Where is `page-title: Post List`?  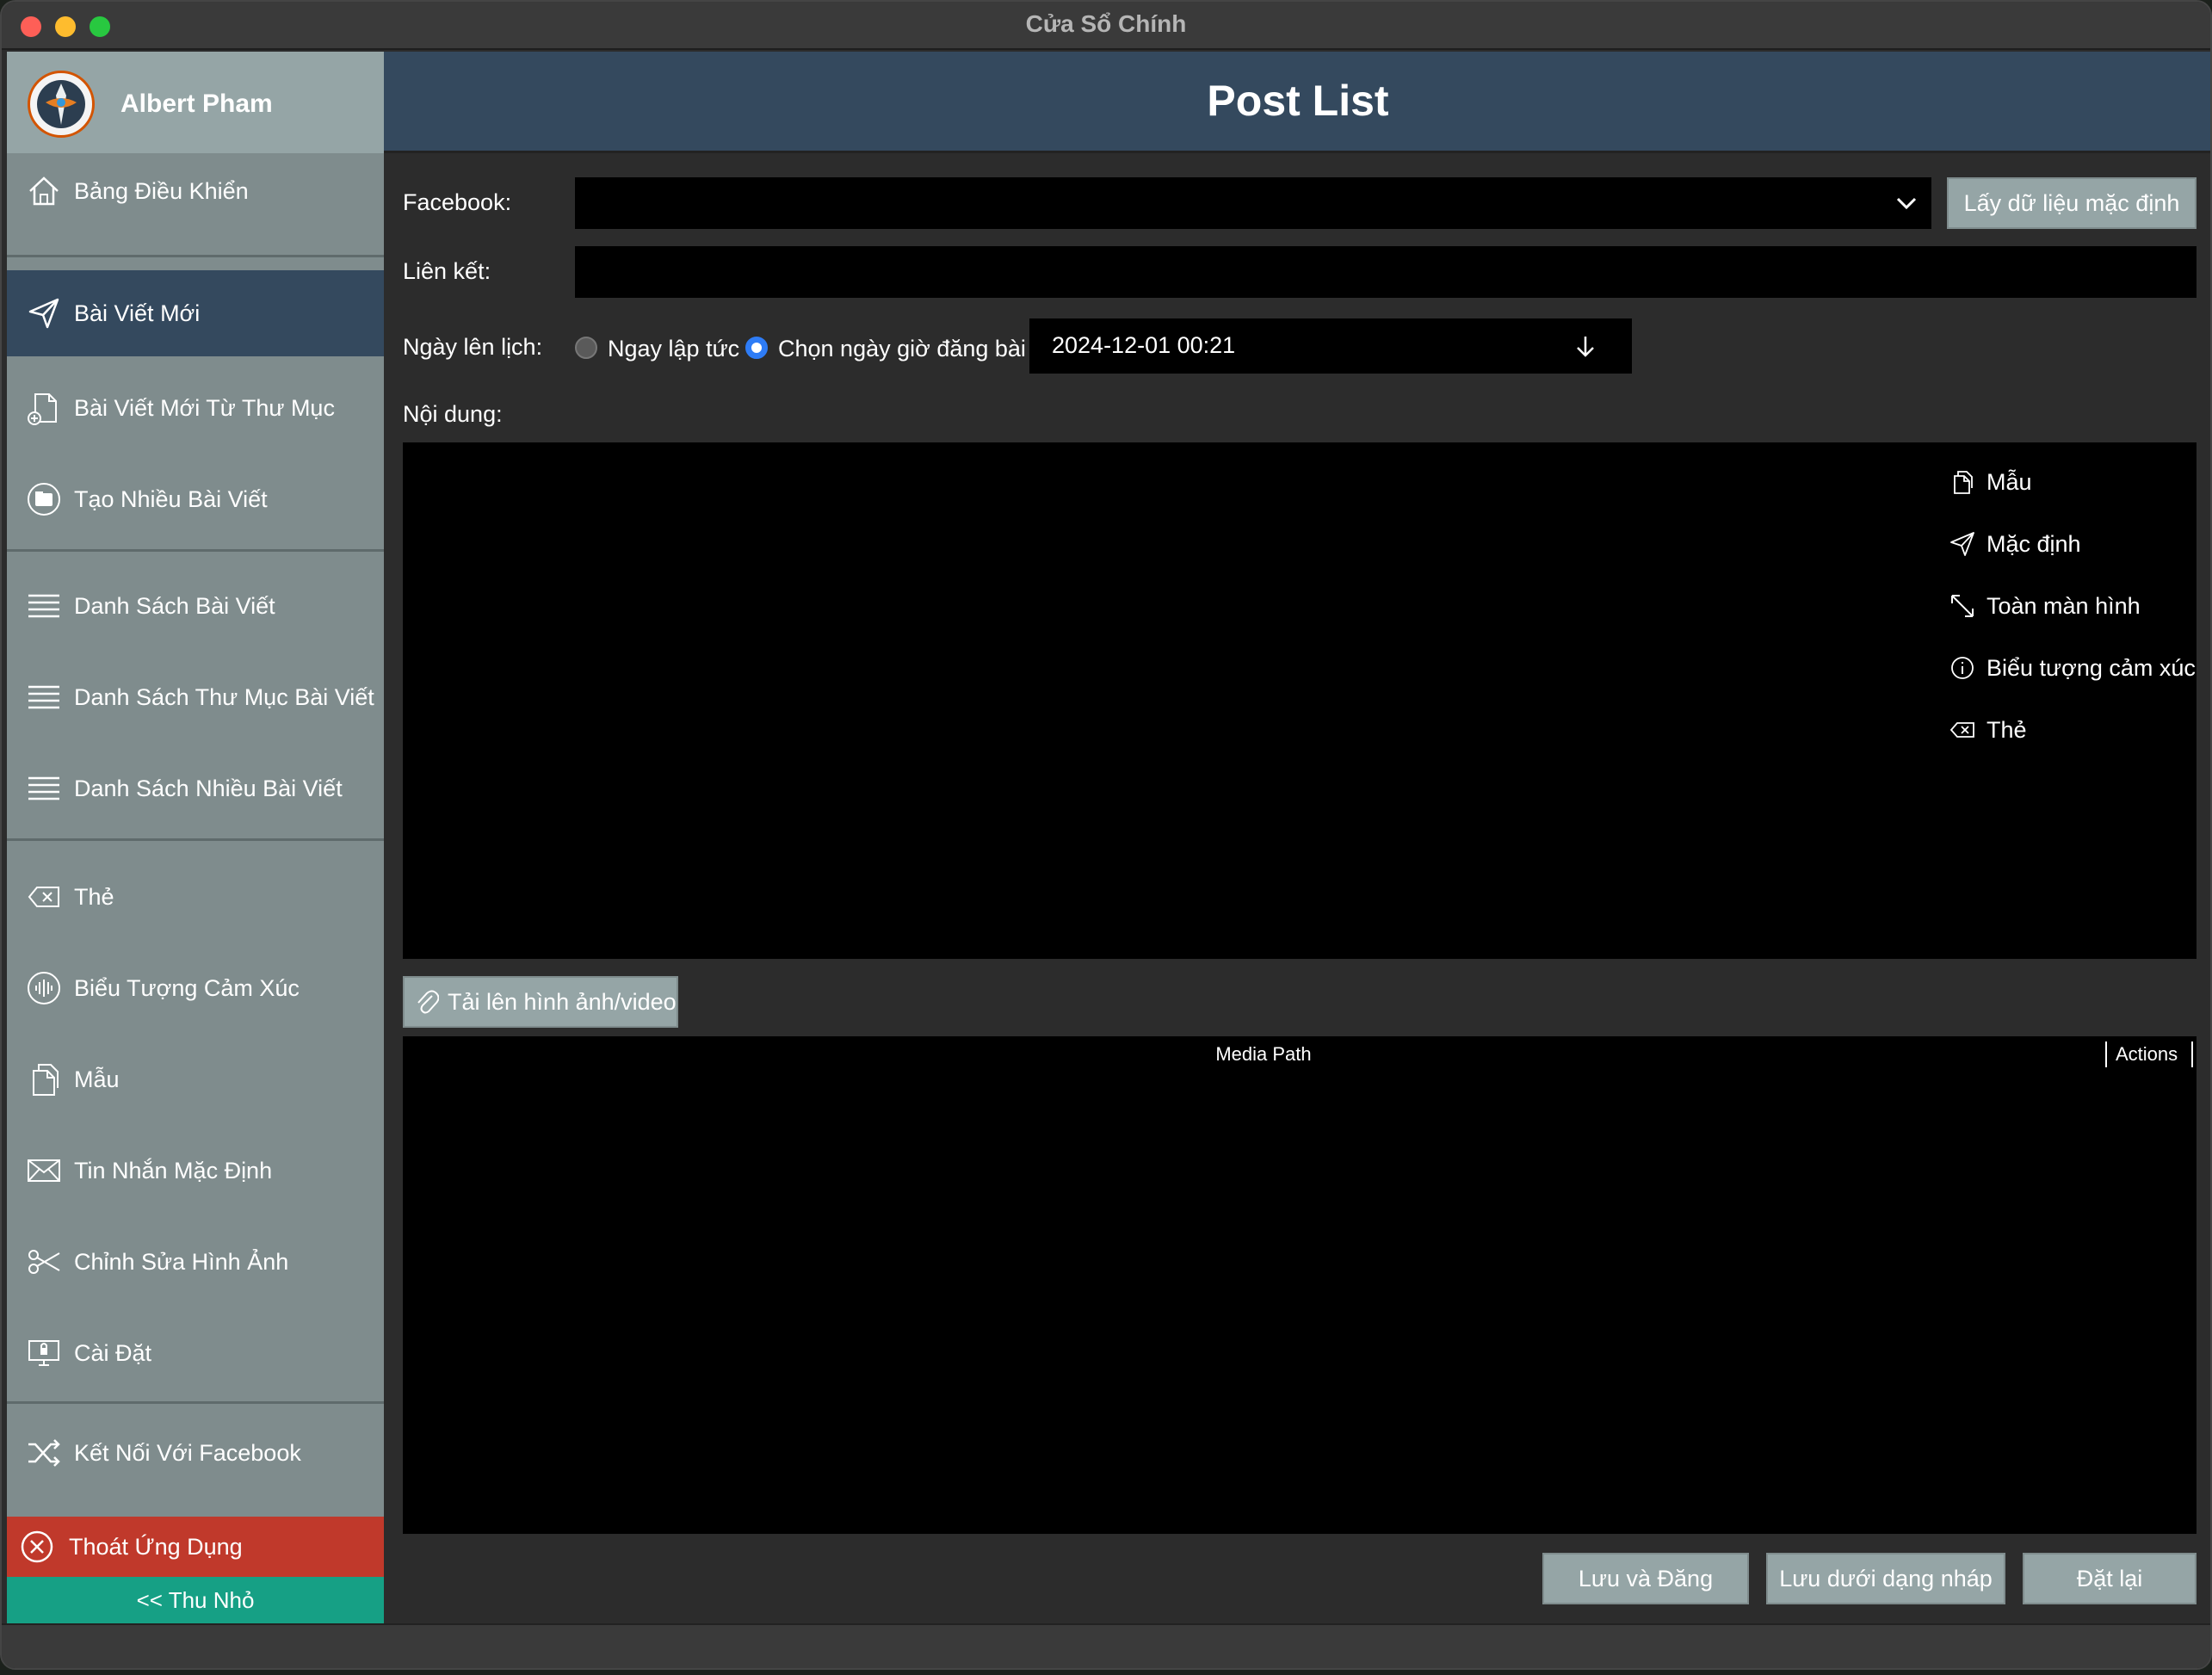
page-title: Post List is located at coordinates (1298, 101).